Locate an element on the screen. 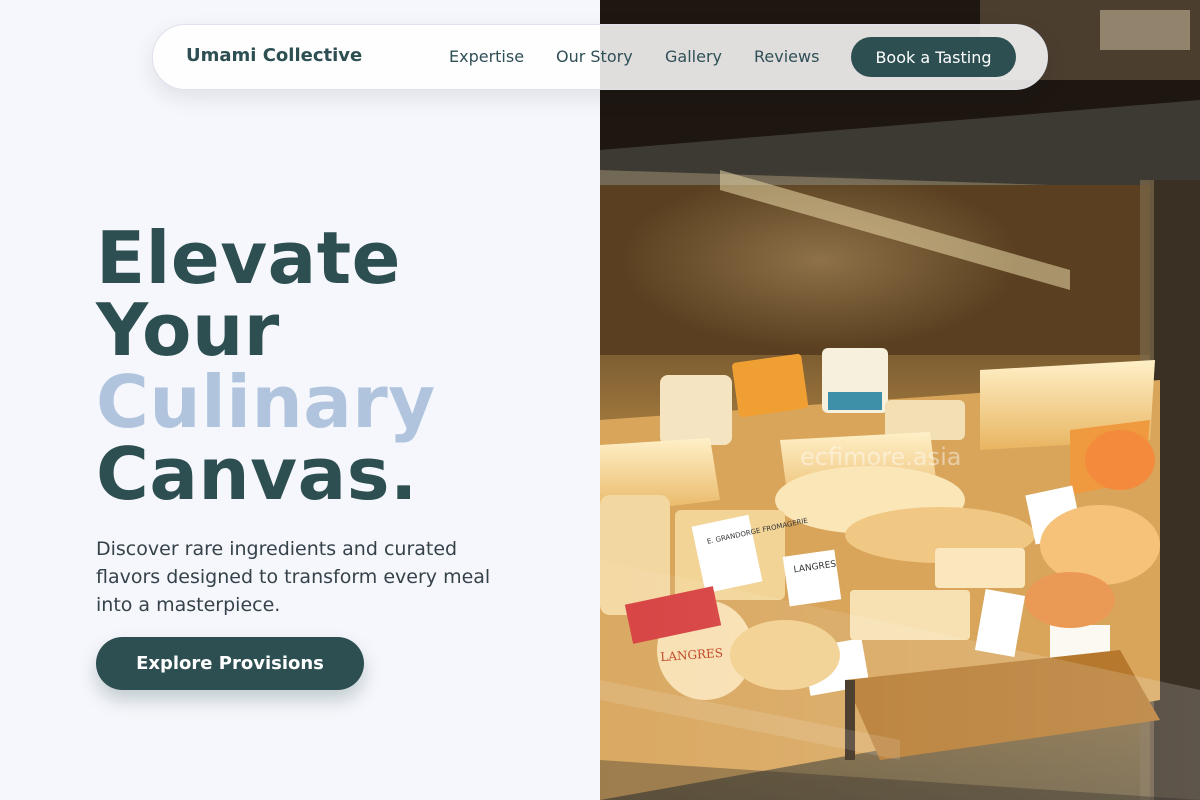 This screenshot has width=1200, height=800. brand-logo: Umami Collective is located at coordinates (274, 55).